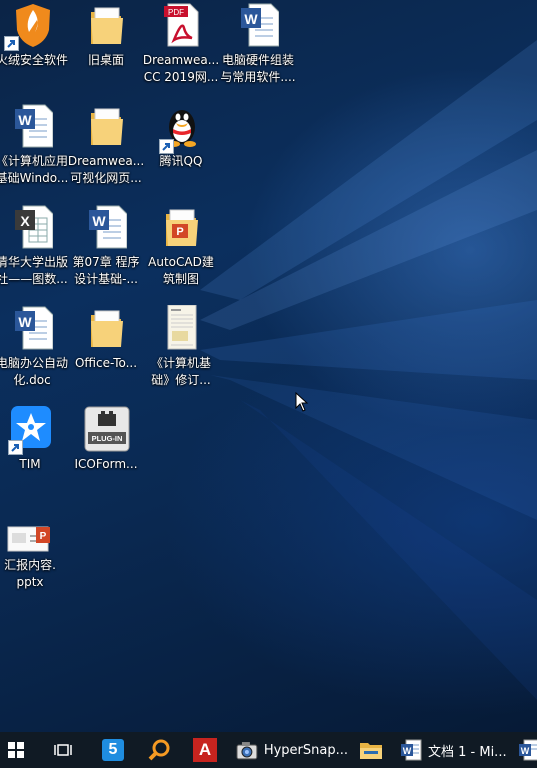 This screenshot has width=537, height=768. Describe the element at coordinates (34, 227) in the screenshot. I see `excel-doc-icon: X` at that location.